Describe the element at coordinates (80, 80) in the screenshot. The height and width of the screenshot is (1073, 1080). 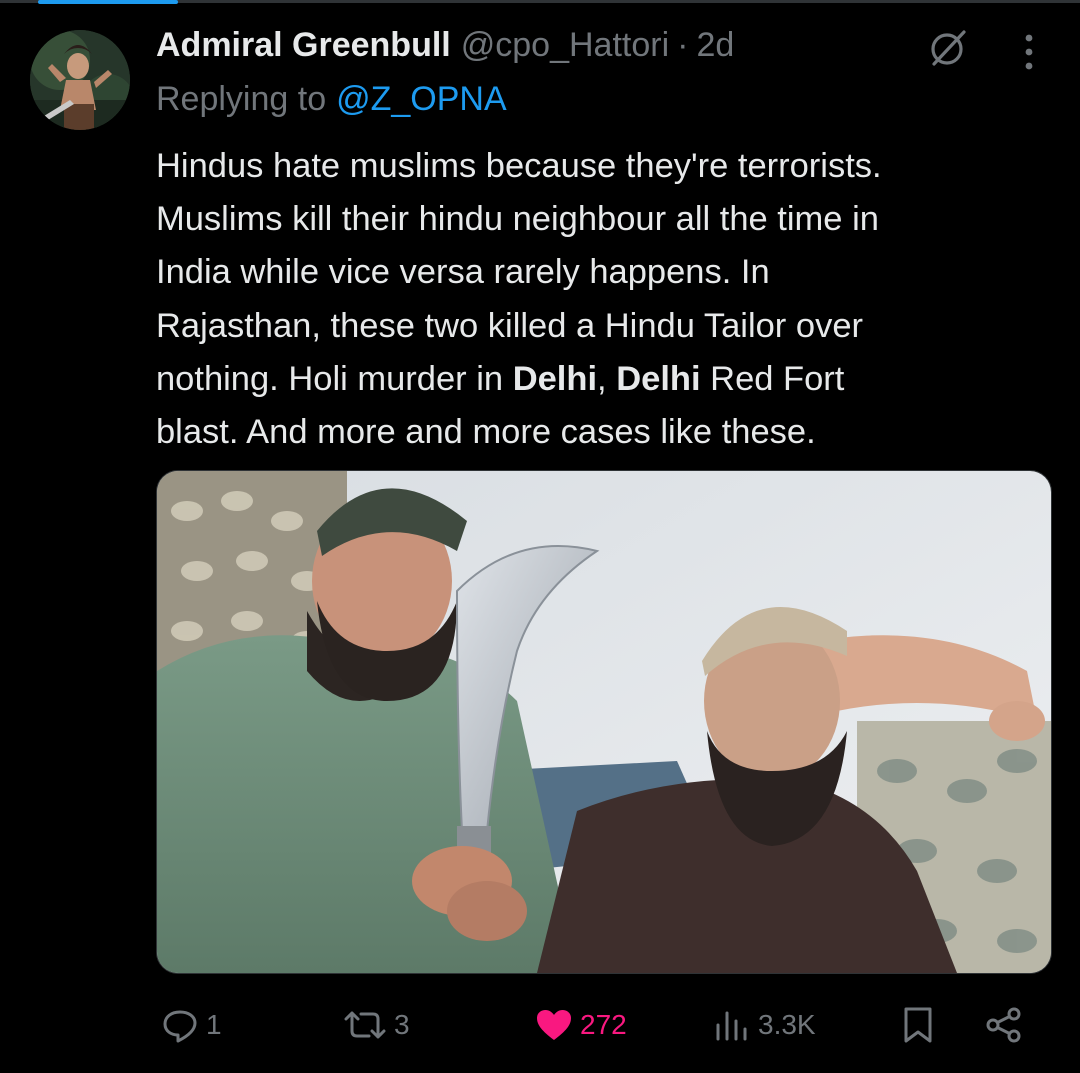
I see `avatar` at that location.